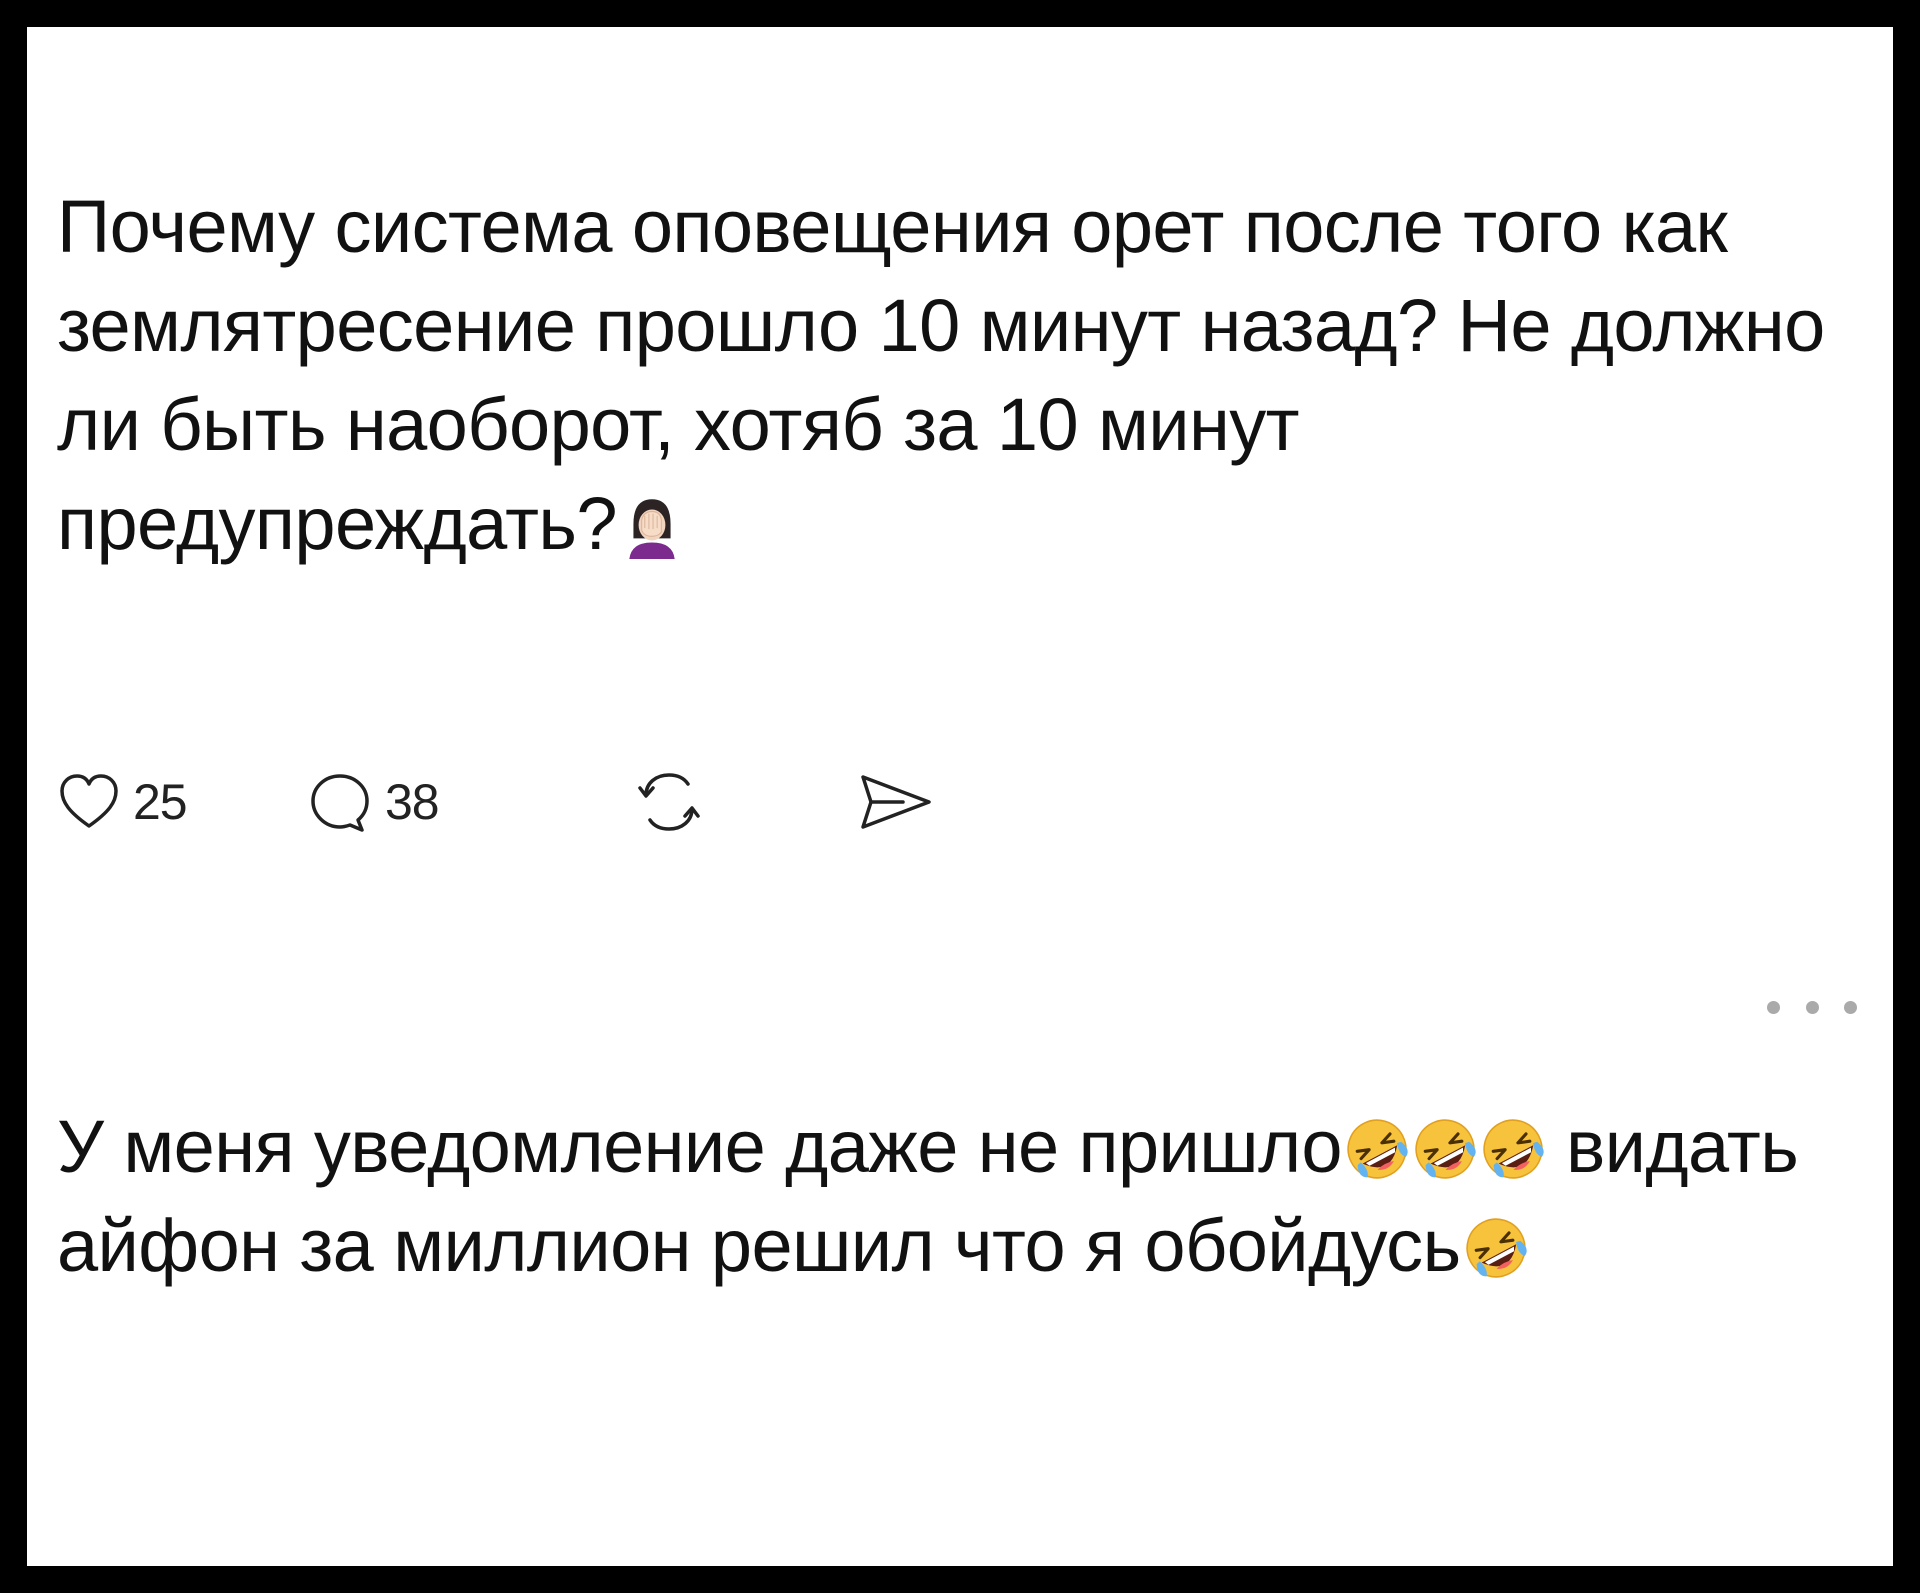  What do you see at coordinates (652, 526) in the screenshot?
I see `woman-facepalming-emoji-icon` at bounding box center [652, 526].